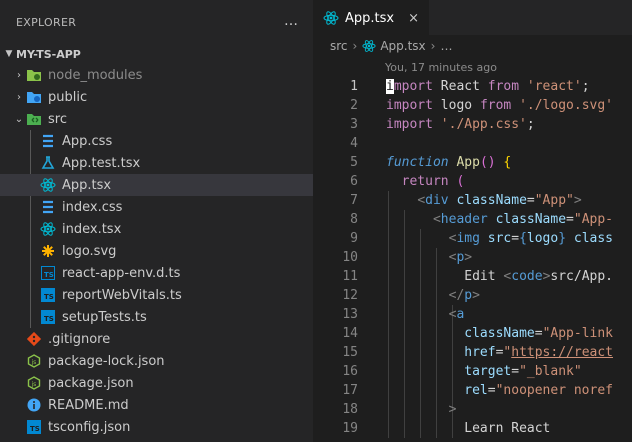 The height and width of the screenshot is (442, 632). Describe the element at coordinates (48, 251) in the screenshot. I see `svg-file-icon` at that location.